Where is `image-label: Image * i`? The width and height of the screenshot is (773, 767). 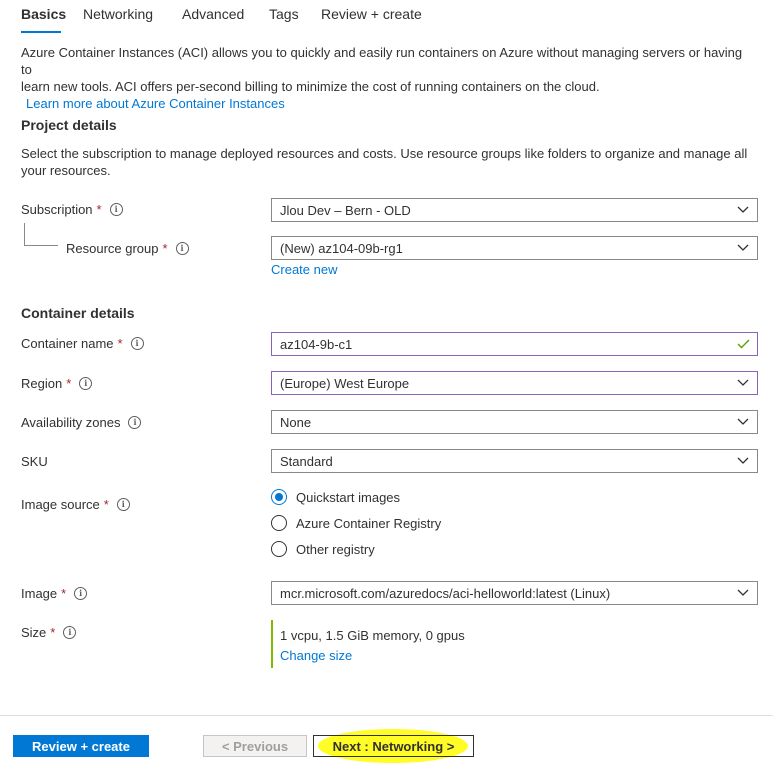
image-label: Image * i is located at coordinates (54, 593).